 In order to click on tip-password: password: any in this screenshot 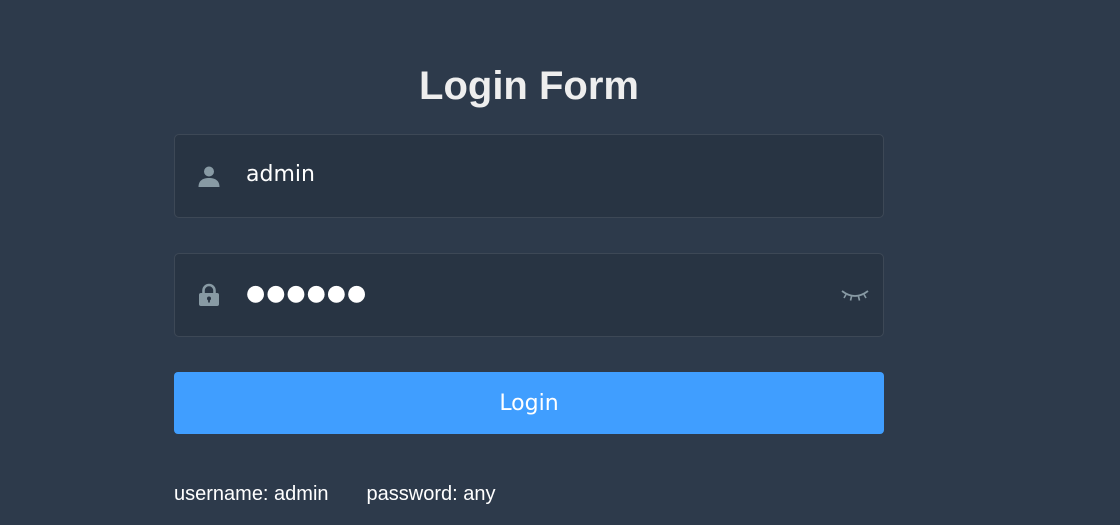, I will do `click(431, 494)`.